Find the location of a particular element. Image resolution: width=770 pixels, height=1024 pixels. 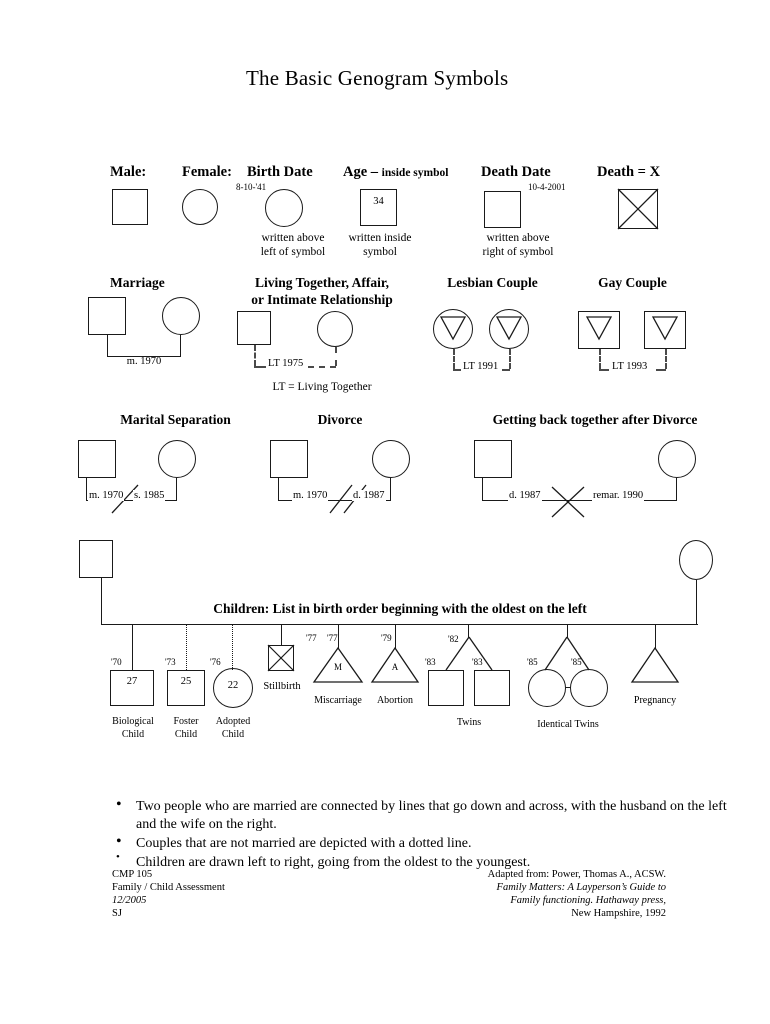

death-date-heading: Death Date is located at coordinates (516, 172).